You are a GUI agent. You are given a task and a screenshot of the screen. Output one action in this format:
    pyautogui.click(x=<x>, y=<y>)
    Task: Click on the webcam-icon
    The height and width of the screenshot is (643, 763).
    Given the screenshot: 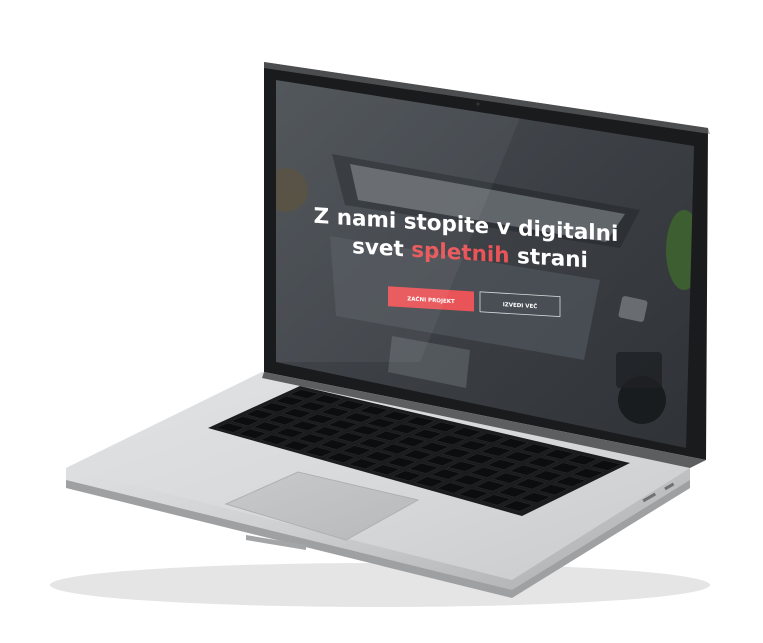 What is the action you would take?
    pyautogui.click(x=478, y=104)
    